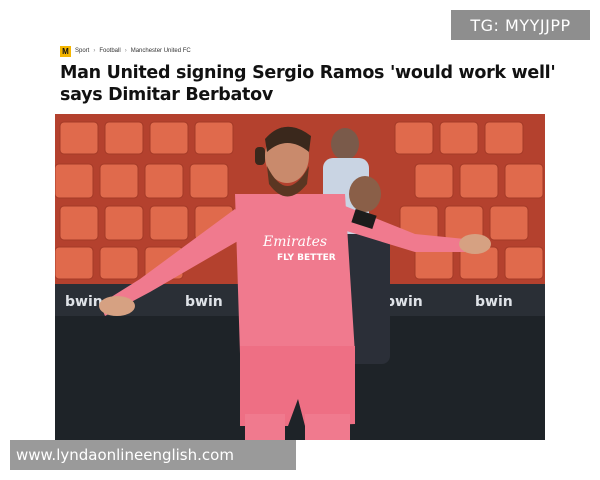  I want to click on shirt-slogan: FLY BETTER, so click(306, 258).